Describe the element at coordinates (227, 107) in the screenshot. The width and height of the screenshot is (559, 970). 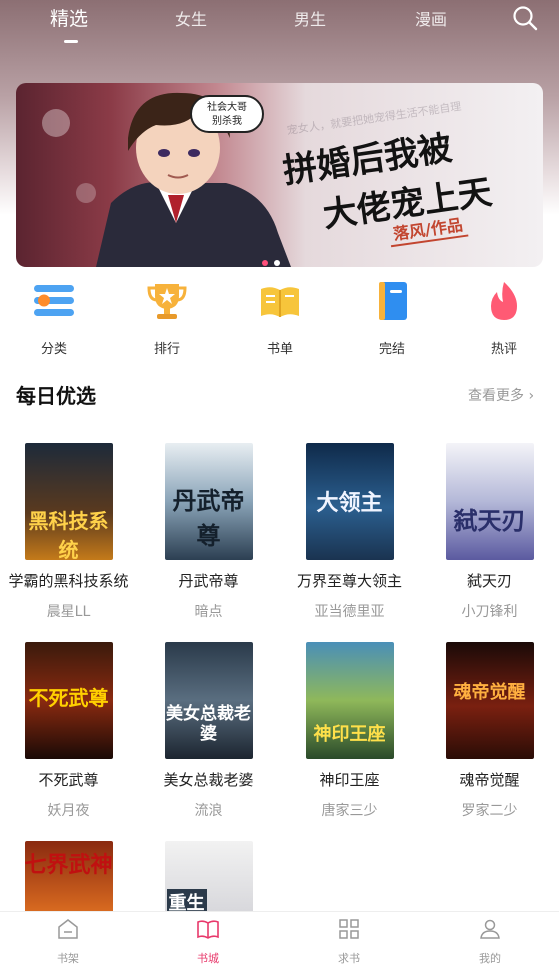
I see `speech-line-1: 社会大哥` at that location.